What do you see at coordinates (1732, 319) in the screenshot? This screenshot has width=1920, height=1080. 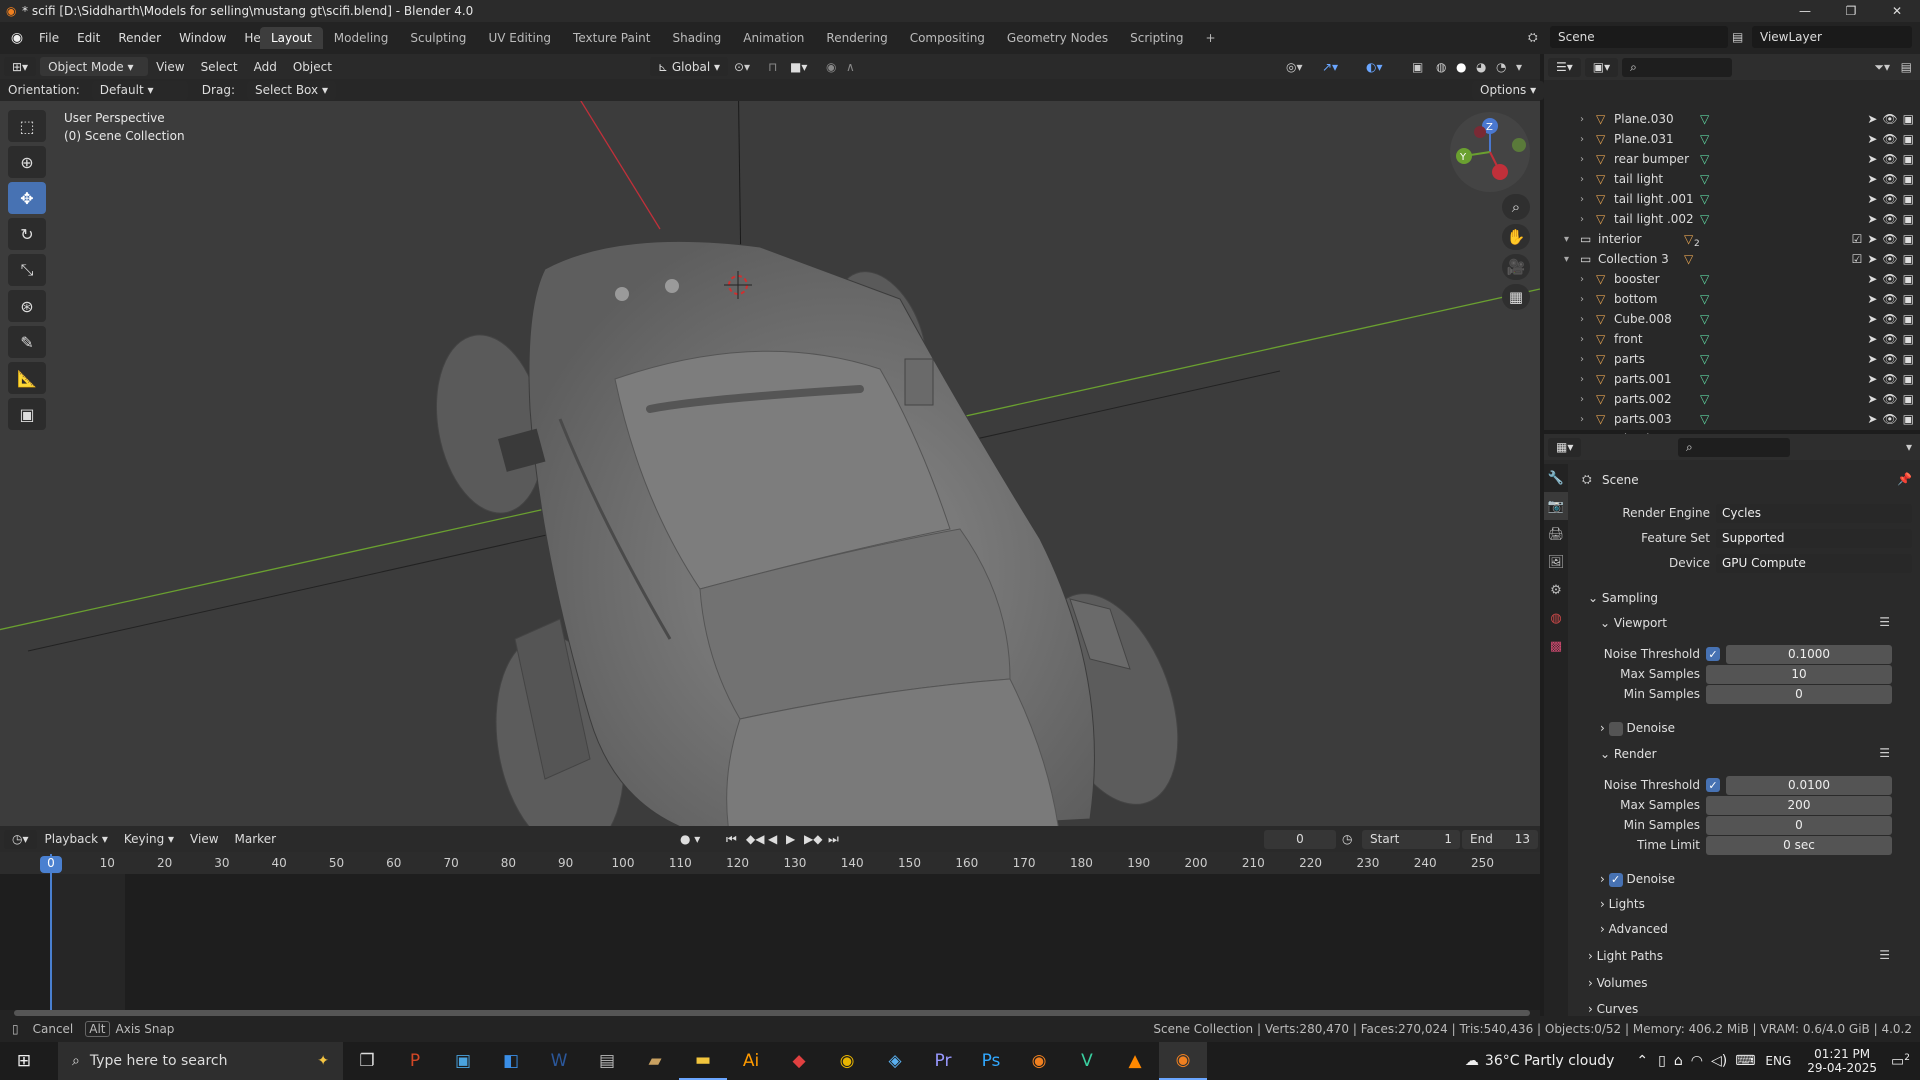 I see `outliner-row: › ▽ Cube.008 ▽ ➤ 👁 ▣` at bounding box center [1732, 319].